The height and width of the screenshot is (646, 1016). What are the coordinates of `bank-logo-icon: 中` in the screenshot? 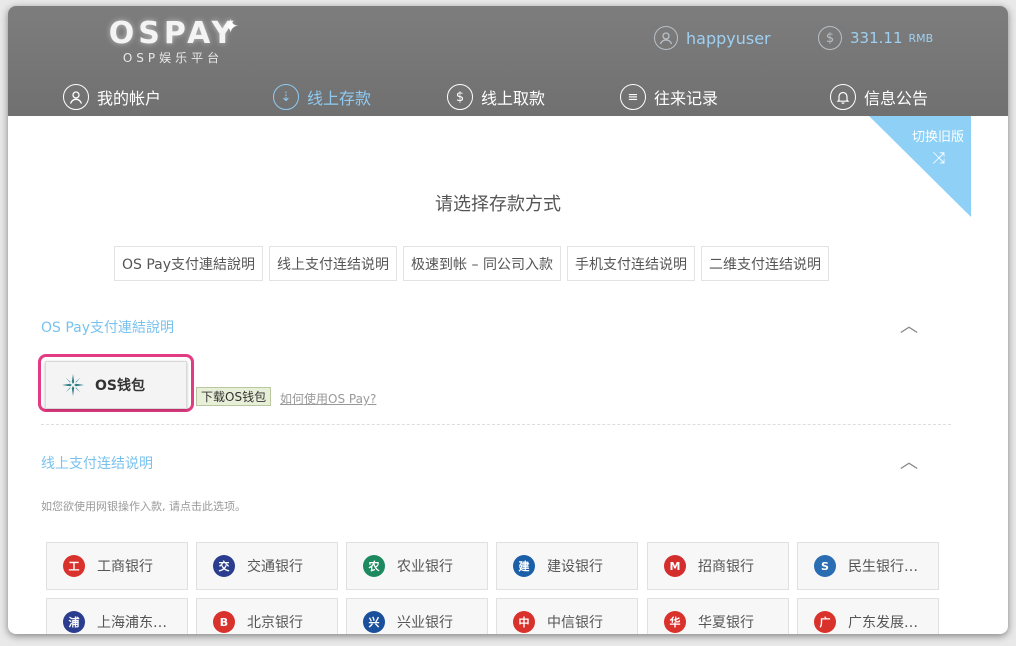 It's located at (524, 622).